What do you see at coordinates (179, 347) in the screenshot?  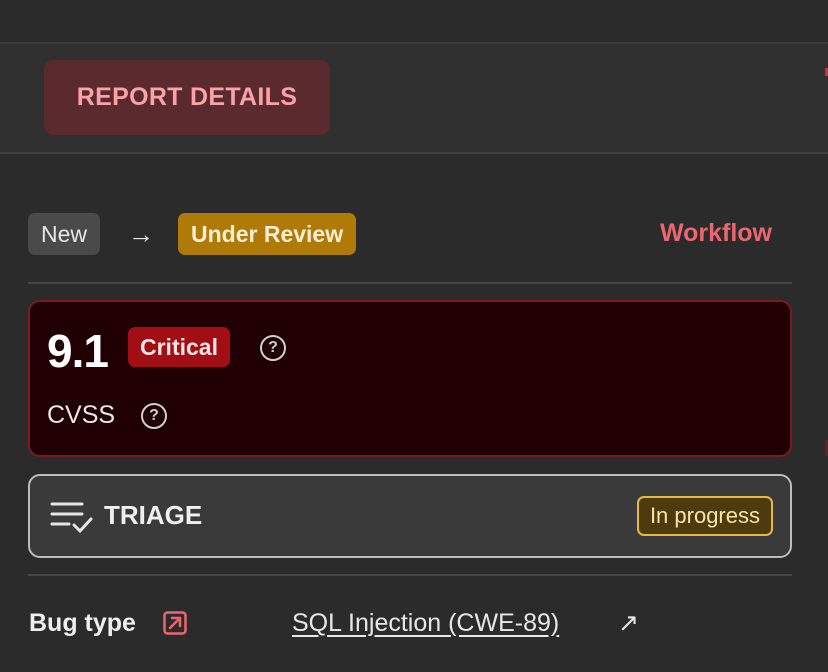 I see `severity-badge: Critical` at bounding box center [179, 347].